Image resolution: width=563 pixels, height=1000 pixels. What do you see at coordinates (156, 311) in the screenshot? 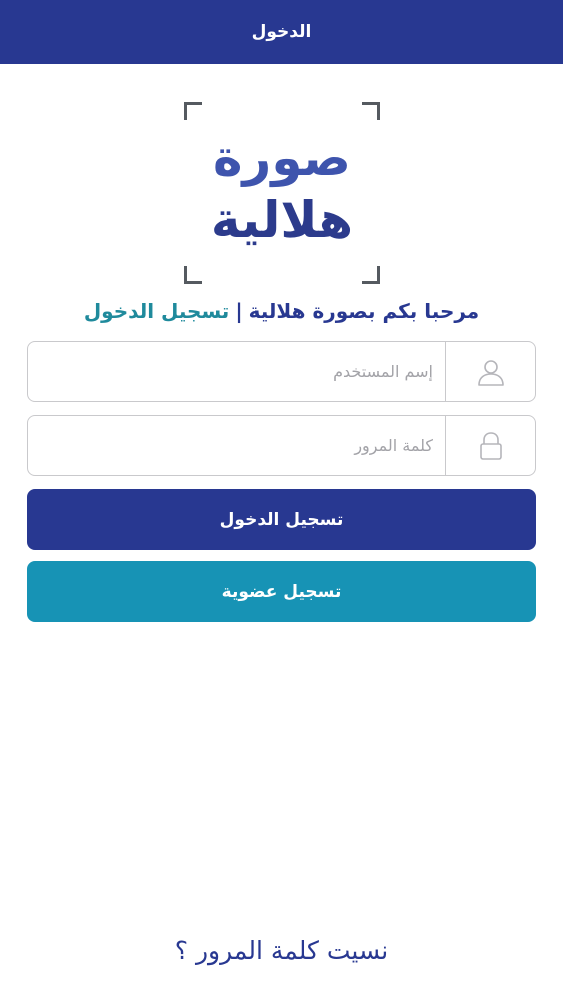
I see `welcome-action: تسجيل الدخول` at bounding box center [156, 311].